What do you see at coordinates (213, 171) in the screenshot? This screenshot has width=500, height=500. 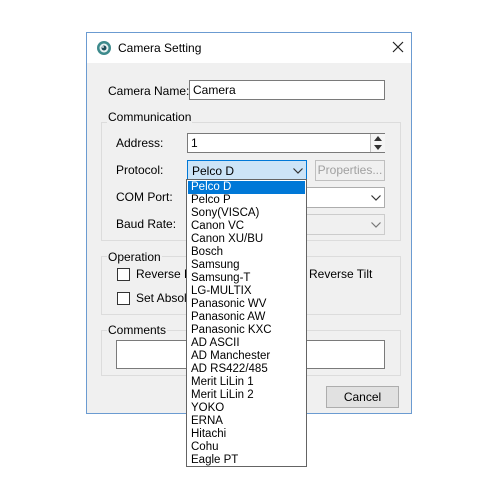 I see `protocol-selected-value: Pelco D` at bounding box center [213, 171].